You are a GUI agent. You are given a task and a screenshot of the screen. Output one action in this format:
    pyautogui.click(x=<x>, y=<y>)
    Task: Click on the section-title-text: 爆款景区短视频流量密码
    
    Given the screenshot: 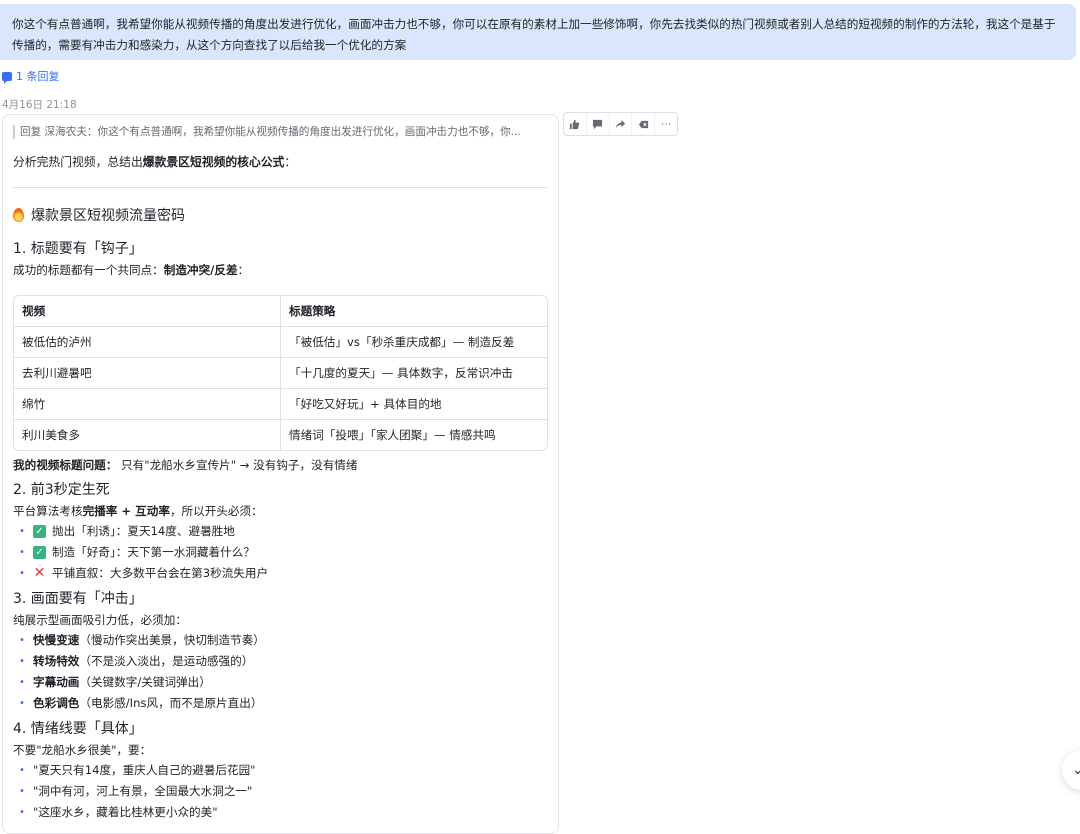 What is the action you would take?
    pyautogui.click(x=108, y=216)
    